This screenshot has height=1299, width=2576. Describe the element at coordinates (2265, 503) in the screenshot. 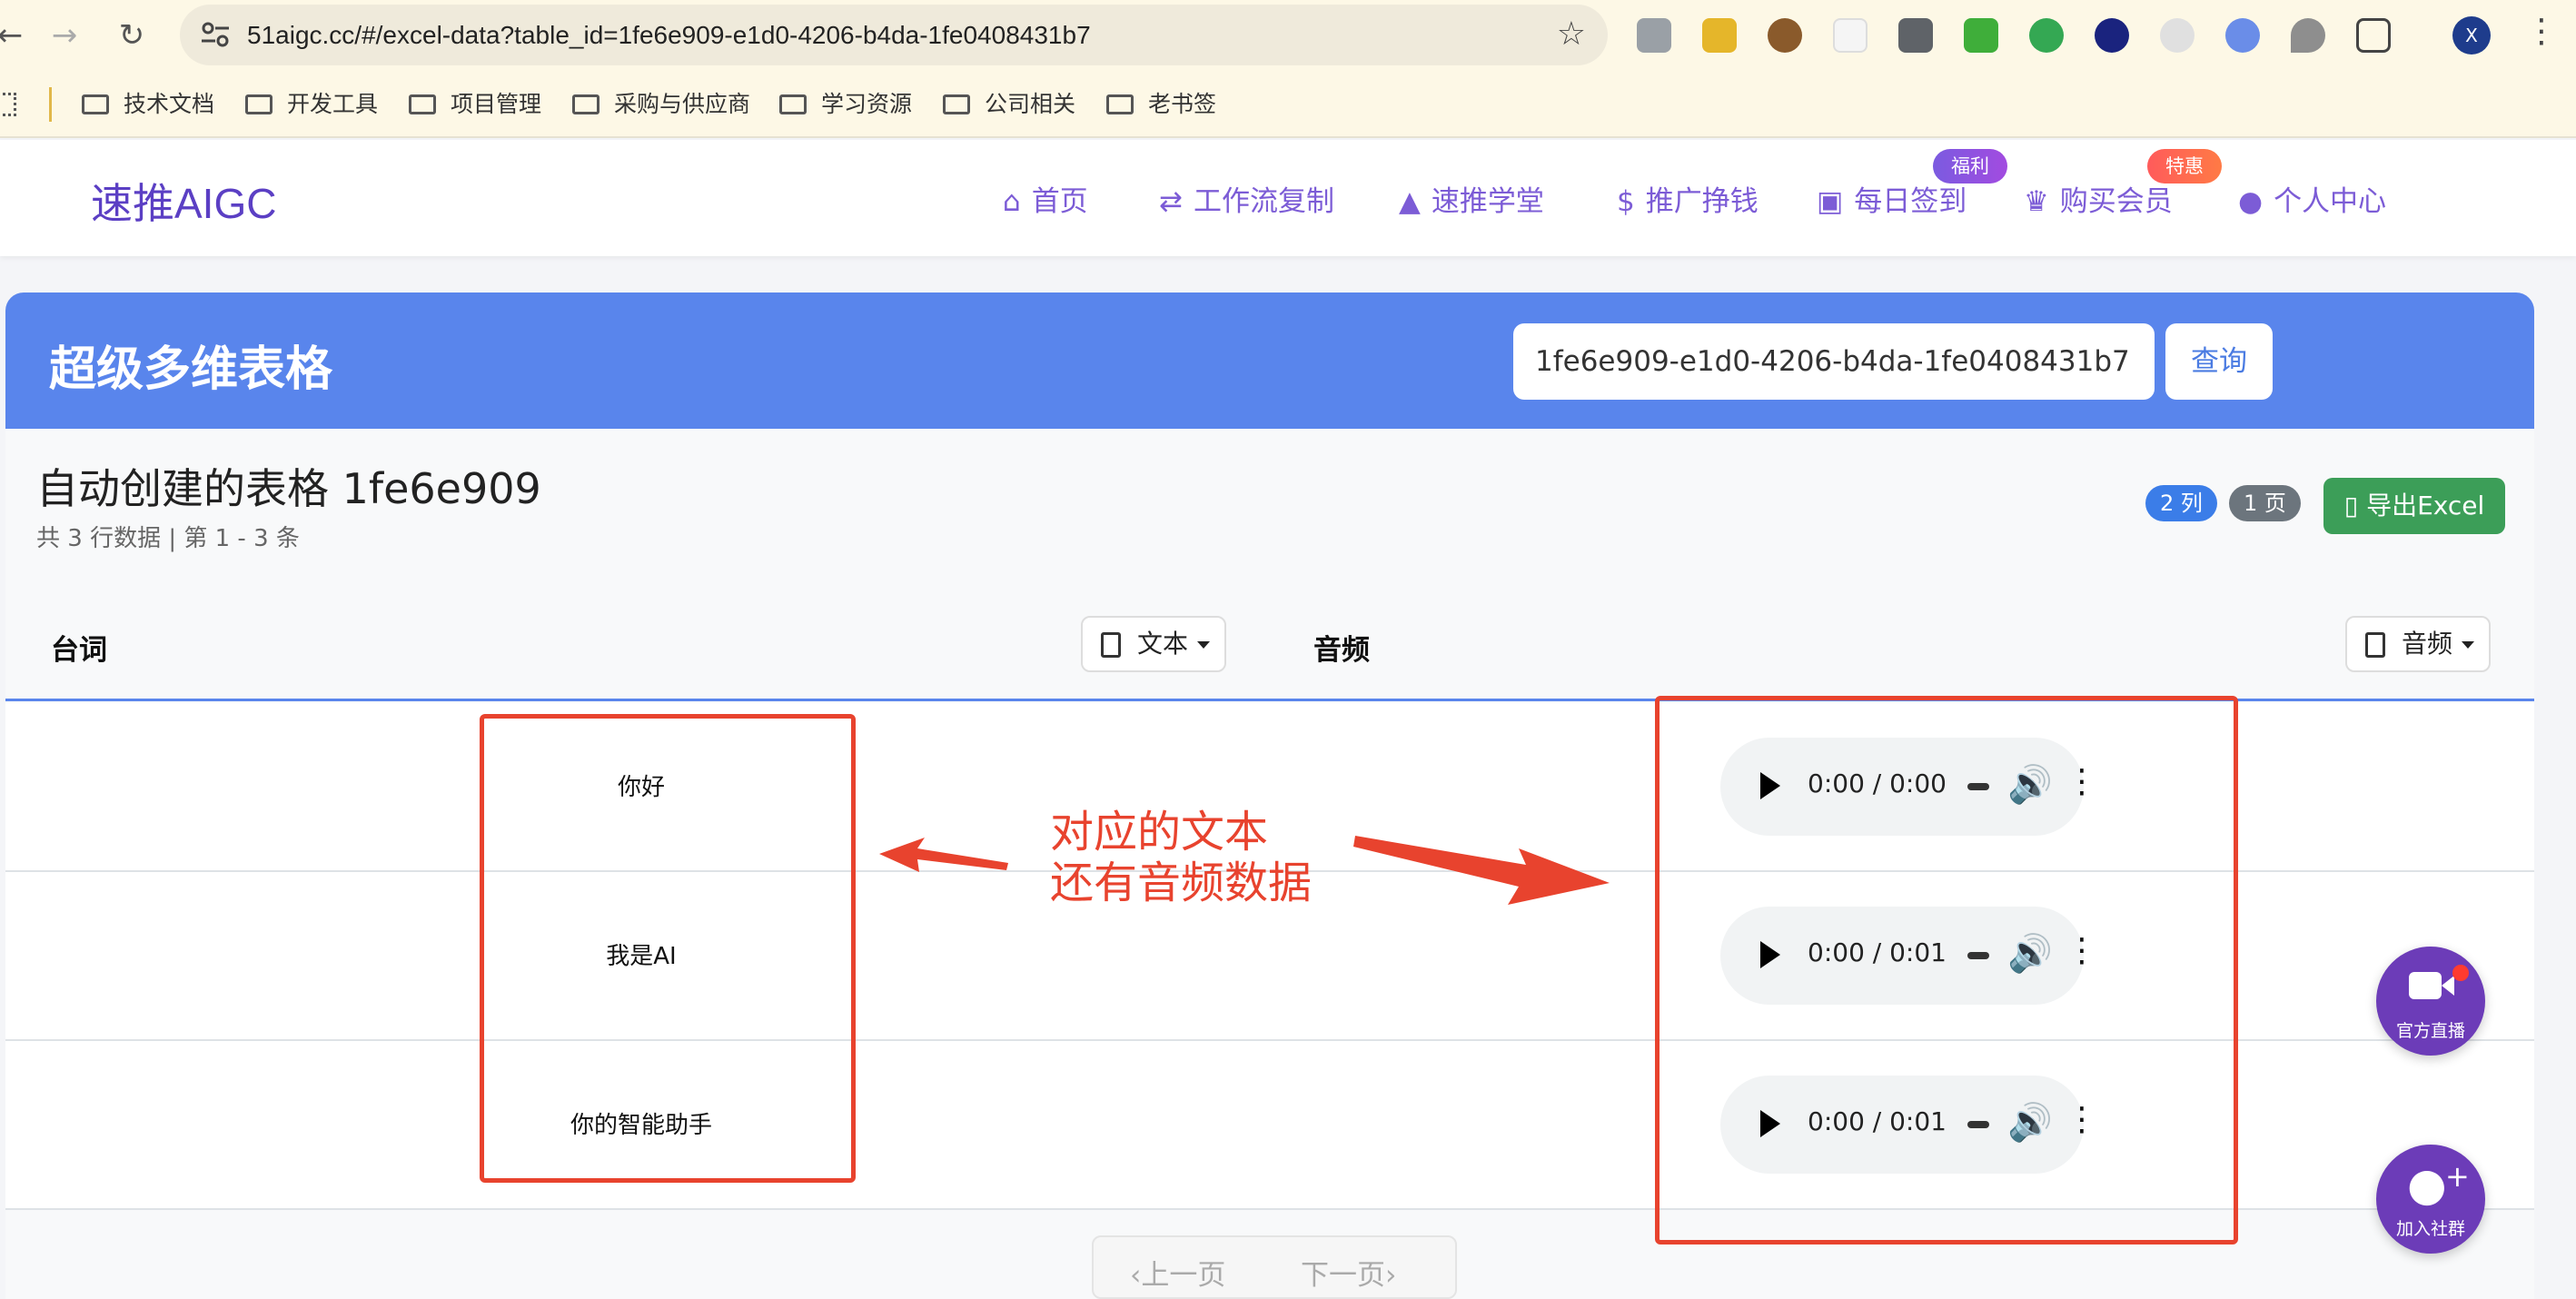

I see `pages-badge: 1 页` at that location.